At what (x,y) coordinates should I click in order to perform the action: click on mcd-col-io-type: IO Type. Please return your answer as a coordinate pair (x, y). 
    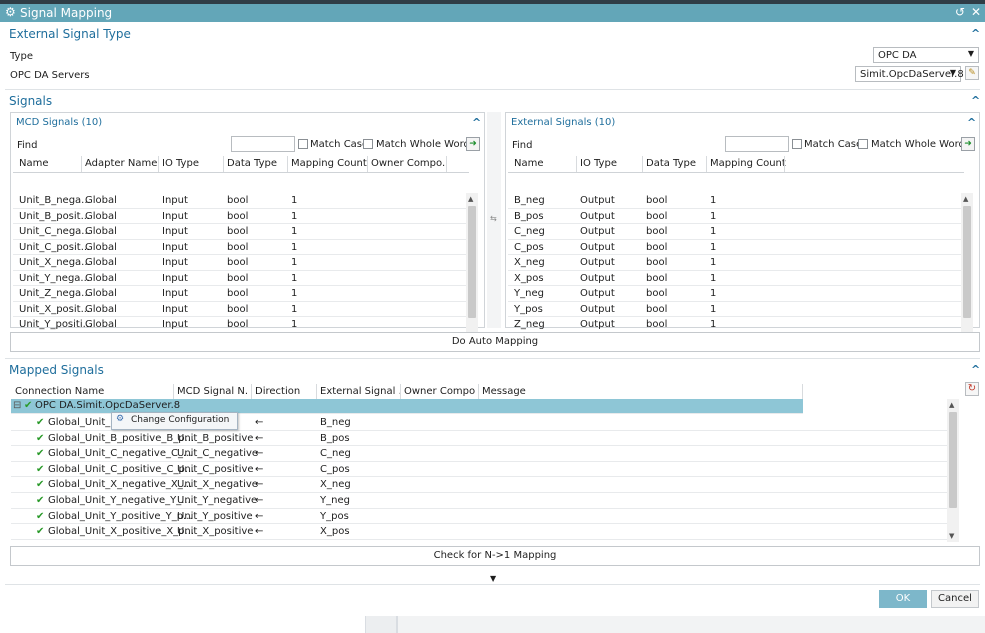
    Looking at the image, I should click on (180, 163).